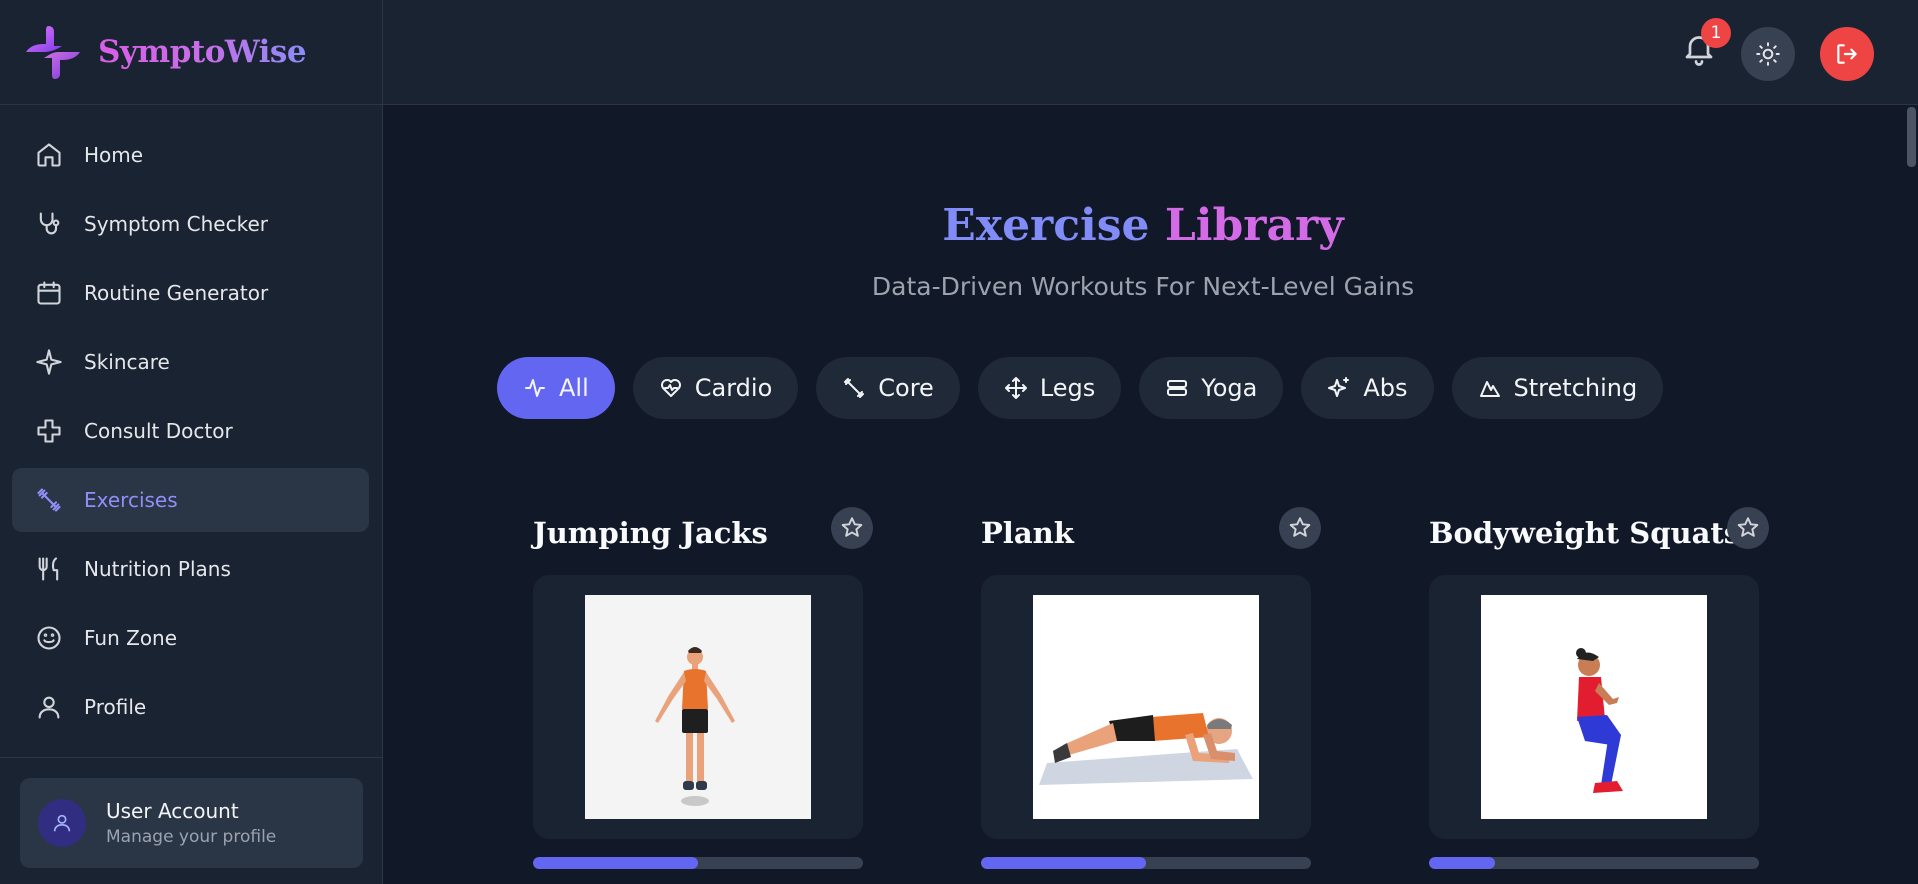 This screenshot has width=1918, height=884. I want to click on sidebar-item-profile: Profile, so click(190, 707).